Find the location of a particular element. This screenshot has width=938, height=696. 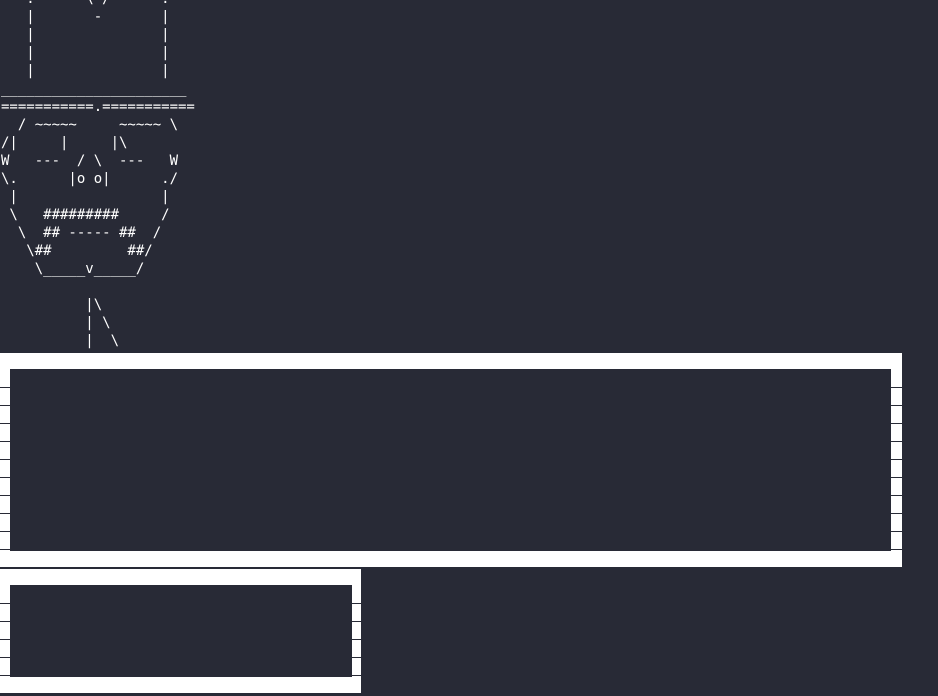

small-output-box is located at coordinates (180, 631).